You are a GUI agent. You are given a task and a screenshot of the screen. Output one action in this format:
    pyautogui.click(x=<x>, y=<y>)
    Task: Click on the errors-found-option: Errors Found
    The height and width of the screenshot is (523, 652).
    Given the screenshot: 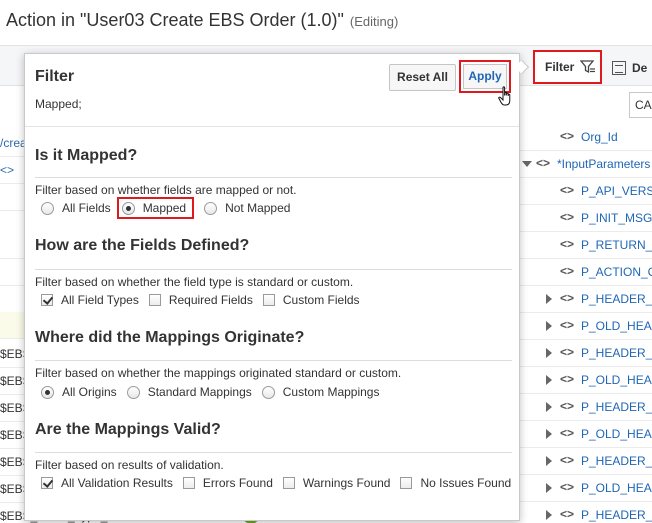 What is the action you would take?
    pyautogui.click(x=227, y=483)
    